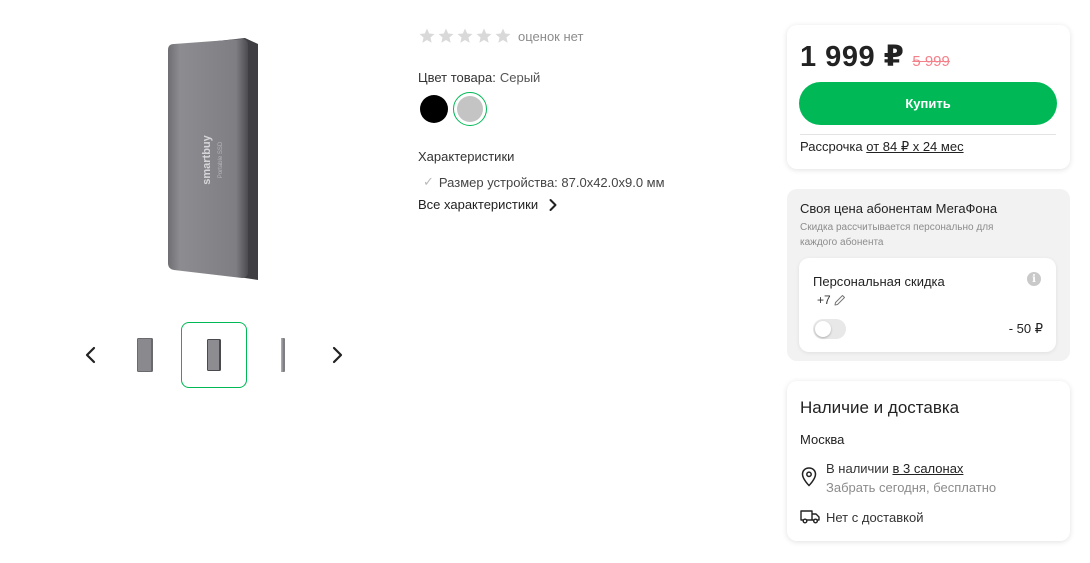 Image resolution: width=1090 pixels, height=563 pixels. Describe the element at coordinates (899, 208) in the screenshot. I see `promo-title: Своя цена абонентам МегаФона` at that location.